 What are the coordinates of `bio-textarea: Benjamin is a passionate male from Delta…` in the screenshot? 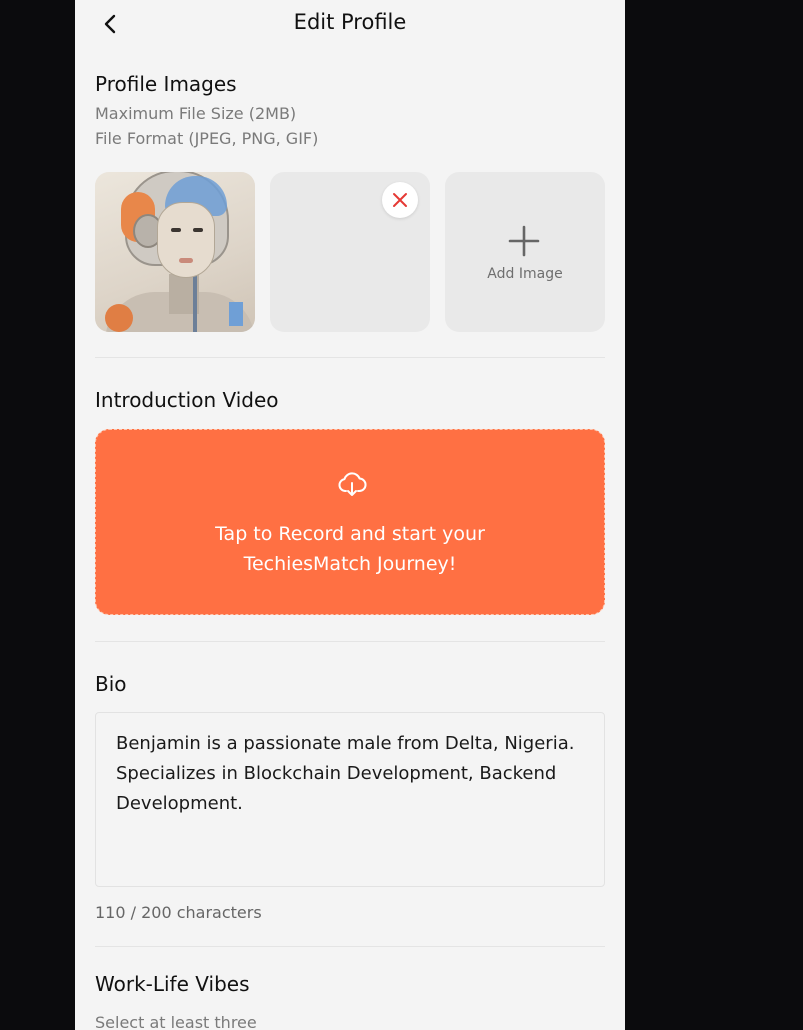 It's located at (350, 799).